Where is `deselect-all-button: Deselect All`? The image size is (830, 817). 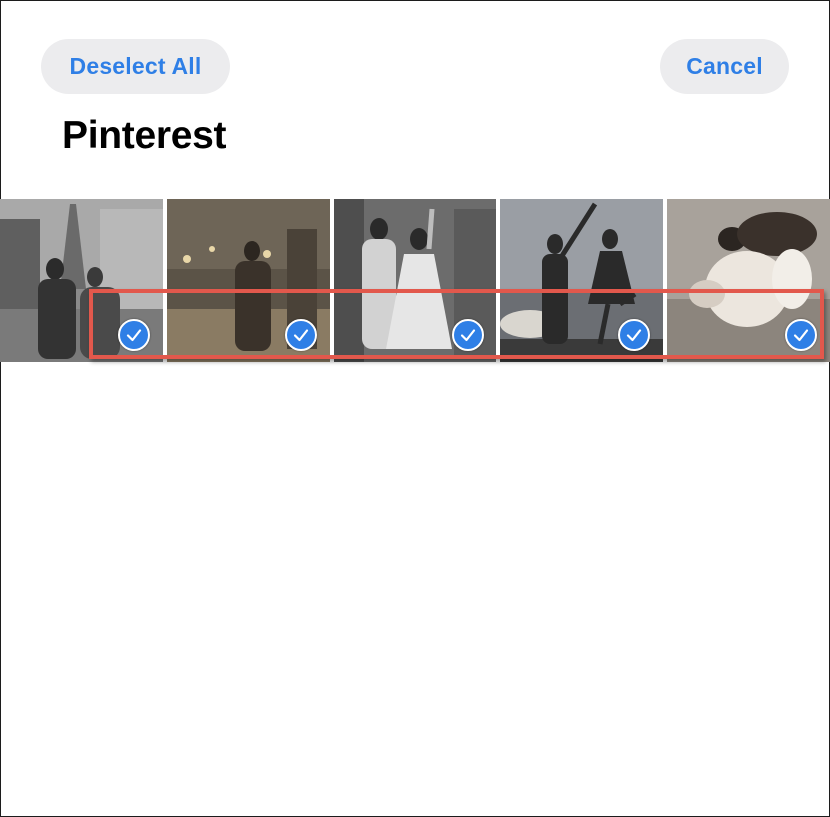
deselect-all-button: Deselect All is located at coordinates (135, 66).